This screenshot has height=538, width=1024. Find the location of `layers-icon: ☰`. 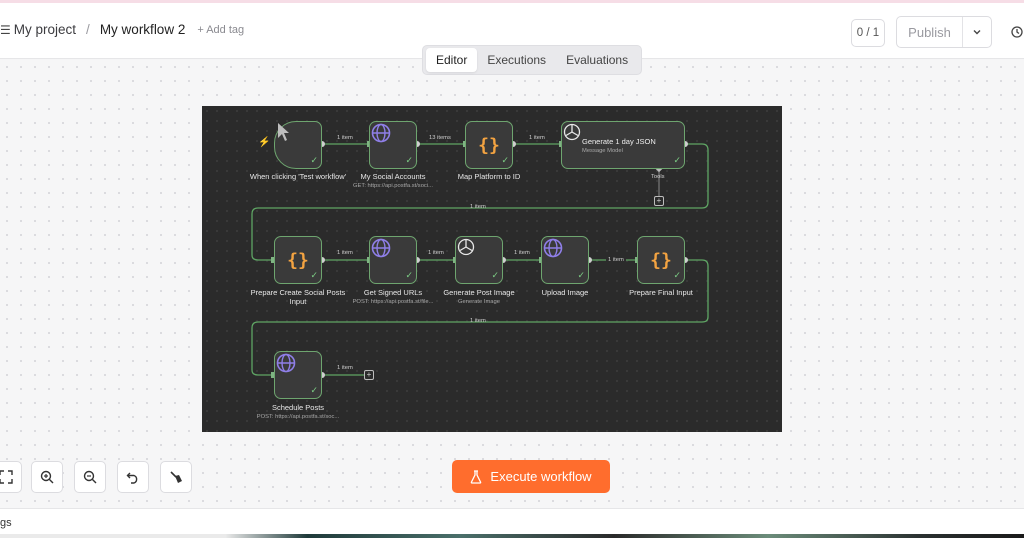

layers-icon: ☰ is located at coordinates (5, 29).